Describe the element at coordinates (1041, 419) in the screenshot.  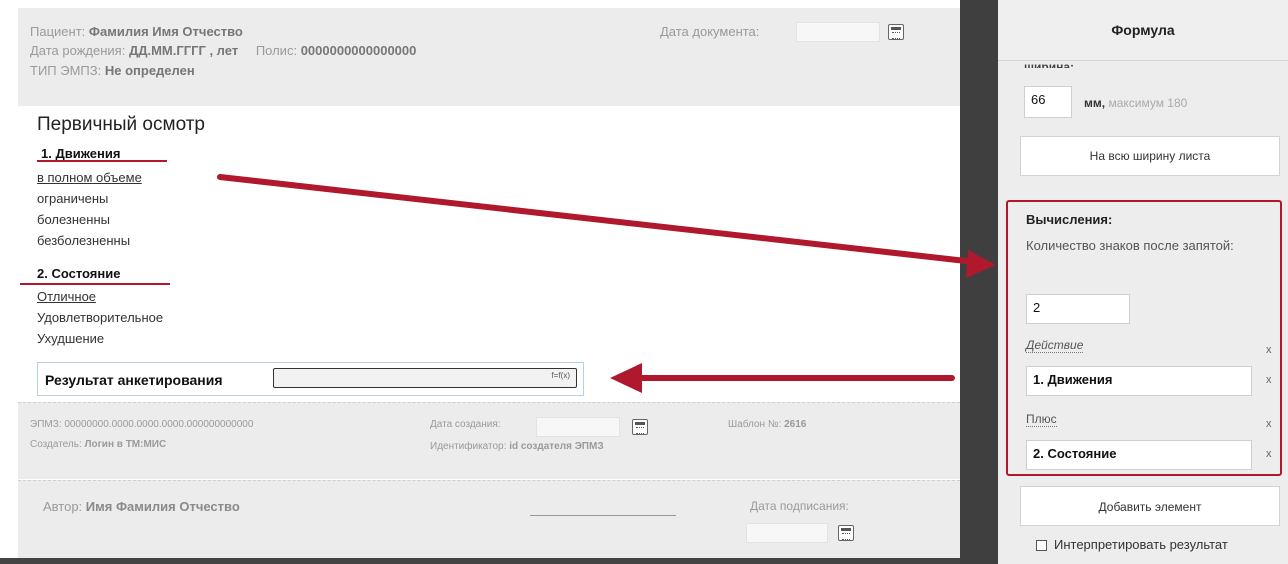
I see `plus-label: Плюс` at that location.